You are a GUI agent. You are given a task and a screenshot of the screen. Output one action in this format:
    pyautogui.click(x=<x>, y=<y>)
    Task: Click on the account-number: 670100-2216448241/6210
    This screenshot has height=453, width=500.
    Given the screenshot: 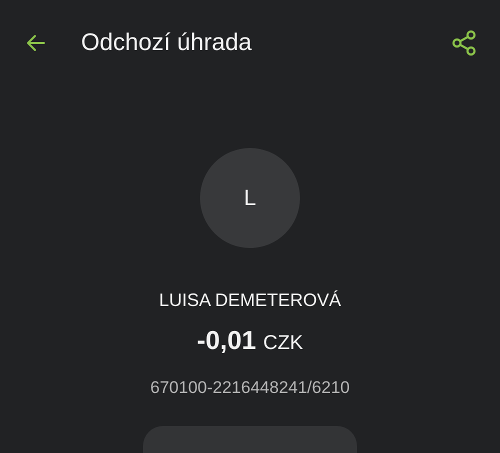 What is the action you would take?
    pyautogui.click(x=250, y=388)
    